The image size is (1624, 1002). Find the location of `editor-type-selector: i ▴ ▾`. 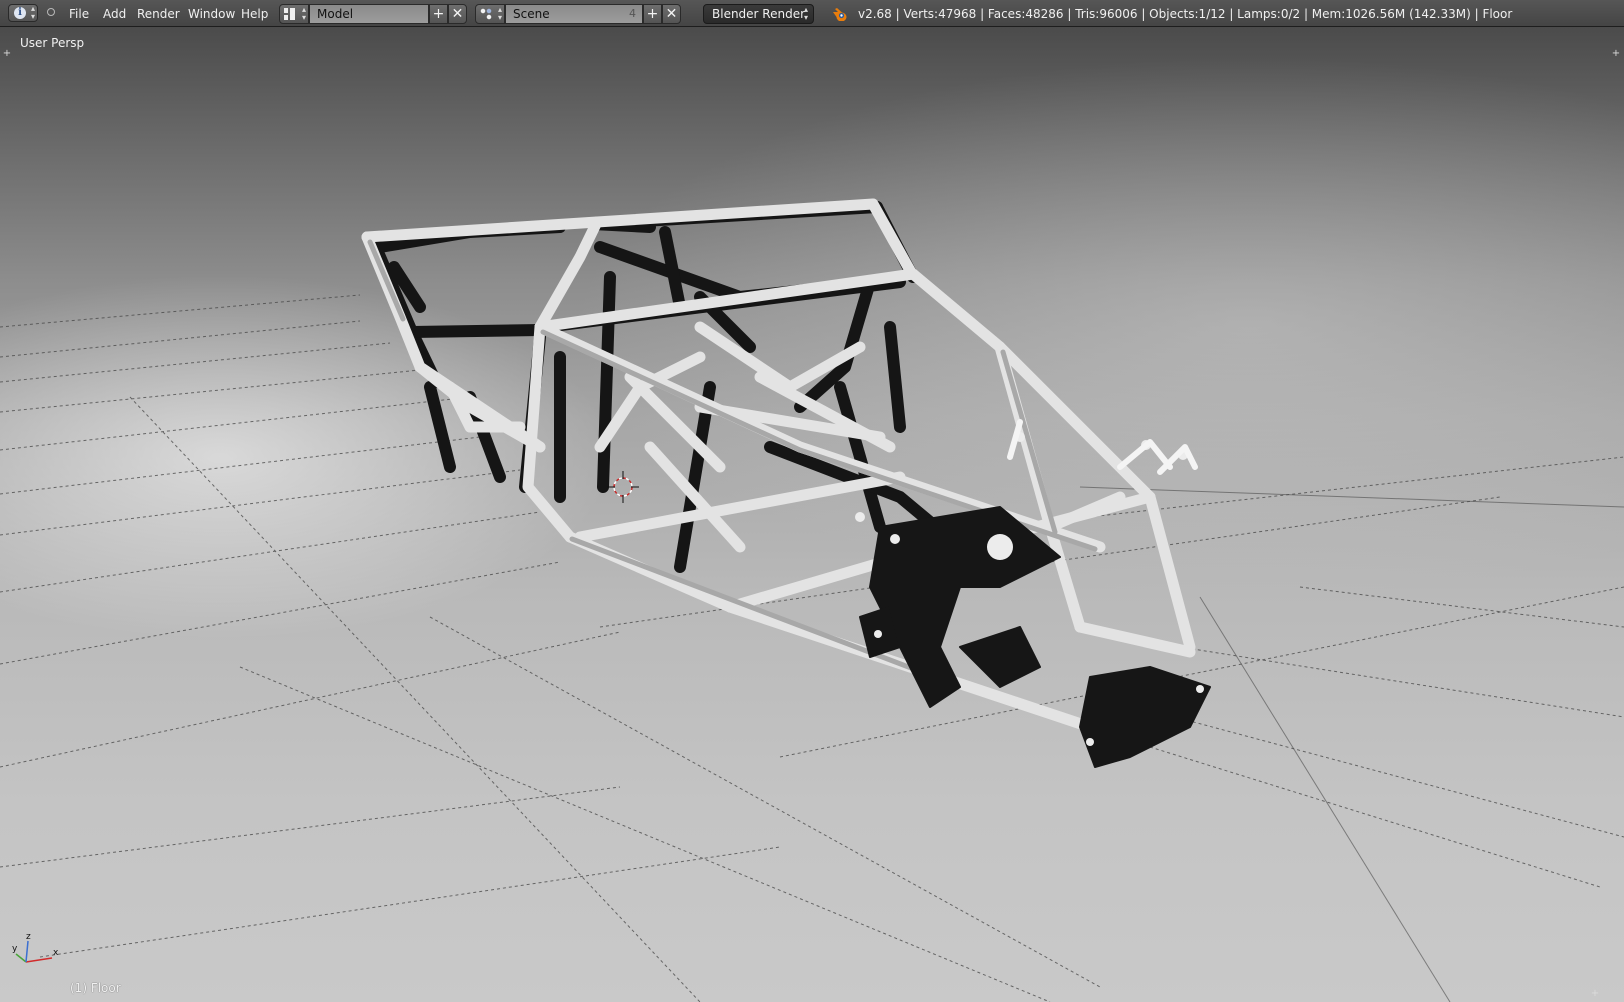

editor-type-selector: i ▴ ▾ is located at coordinates (23, 13).